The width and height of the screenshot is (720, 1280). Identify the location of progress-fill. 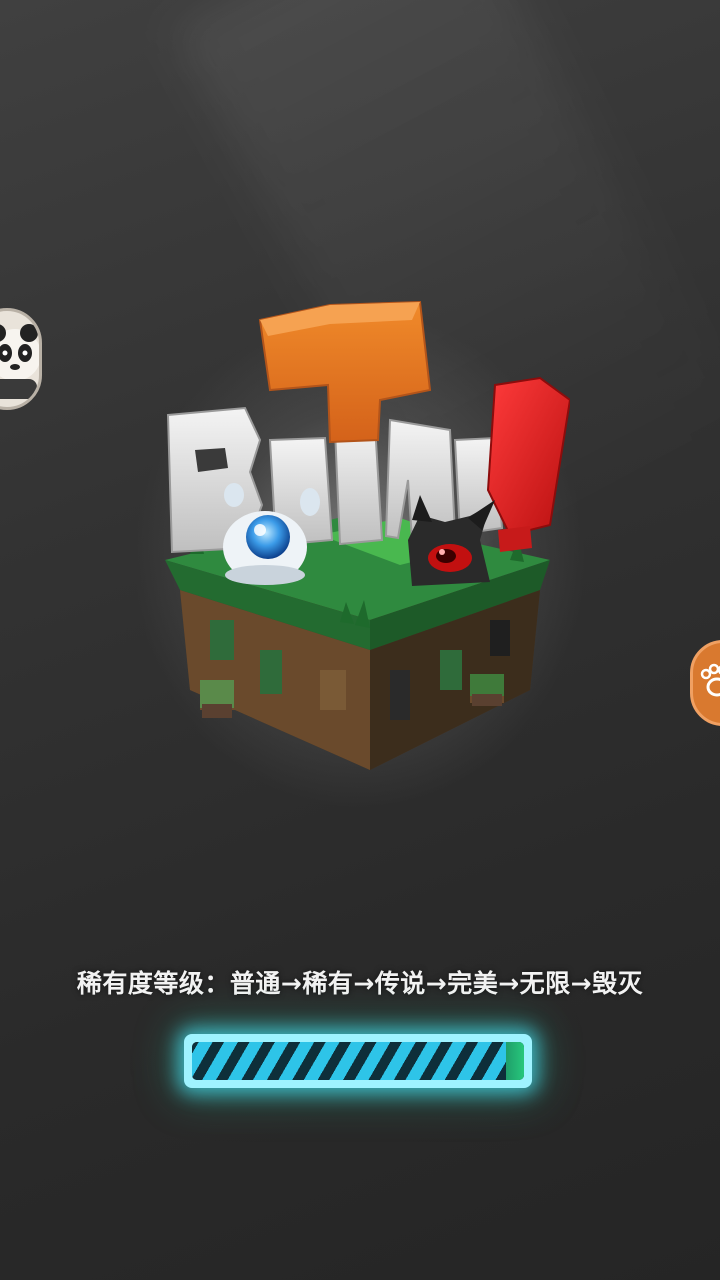
(350, 1061).